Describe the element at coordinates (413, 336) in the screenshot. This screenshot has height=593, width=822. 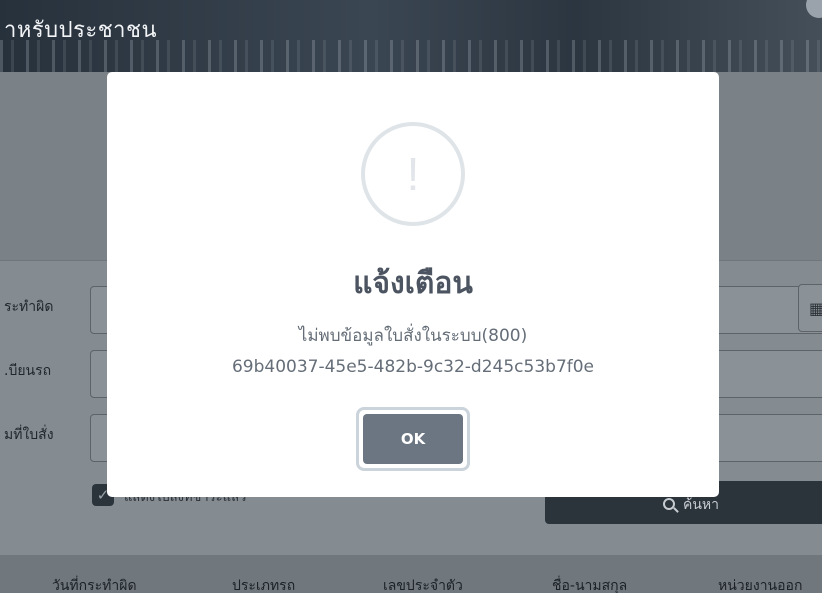
I see `dialog-message: ไม่พบข้อมูลใบสั่งในระบบ(800)` at that location.